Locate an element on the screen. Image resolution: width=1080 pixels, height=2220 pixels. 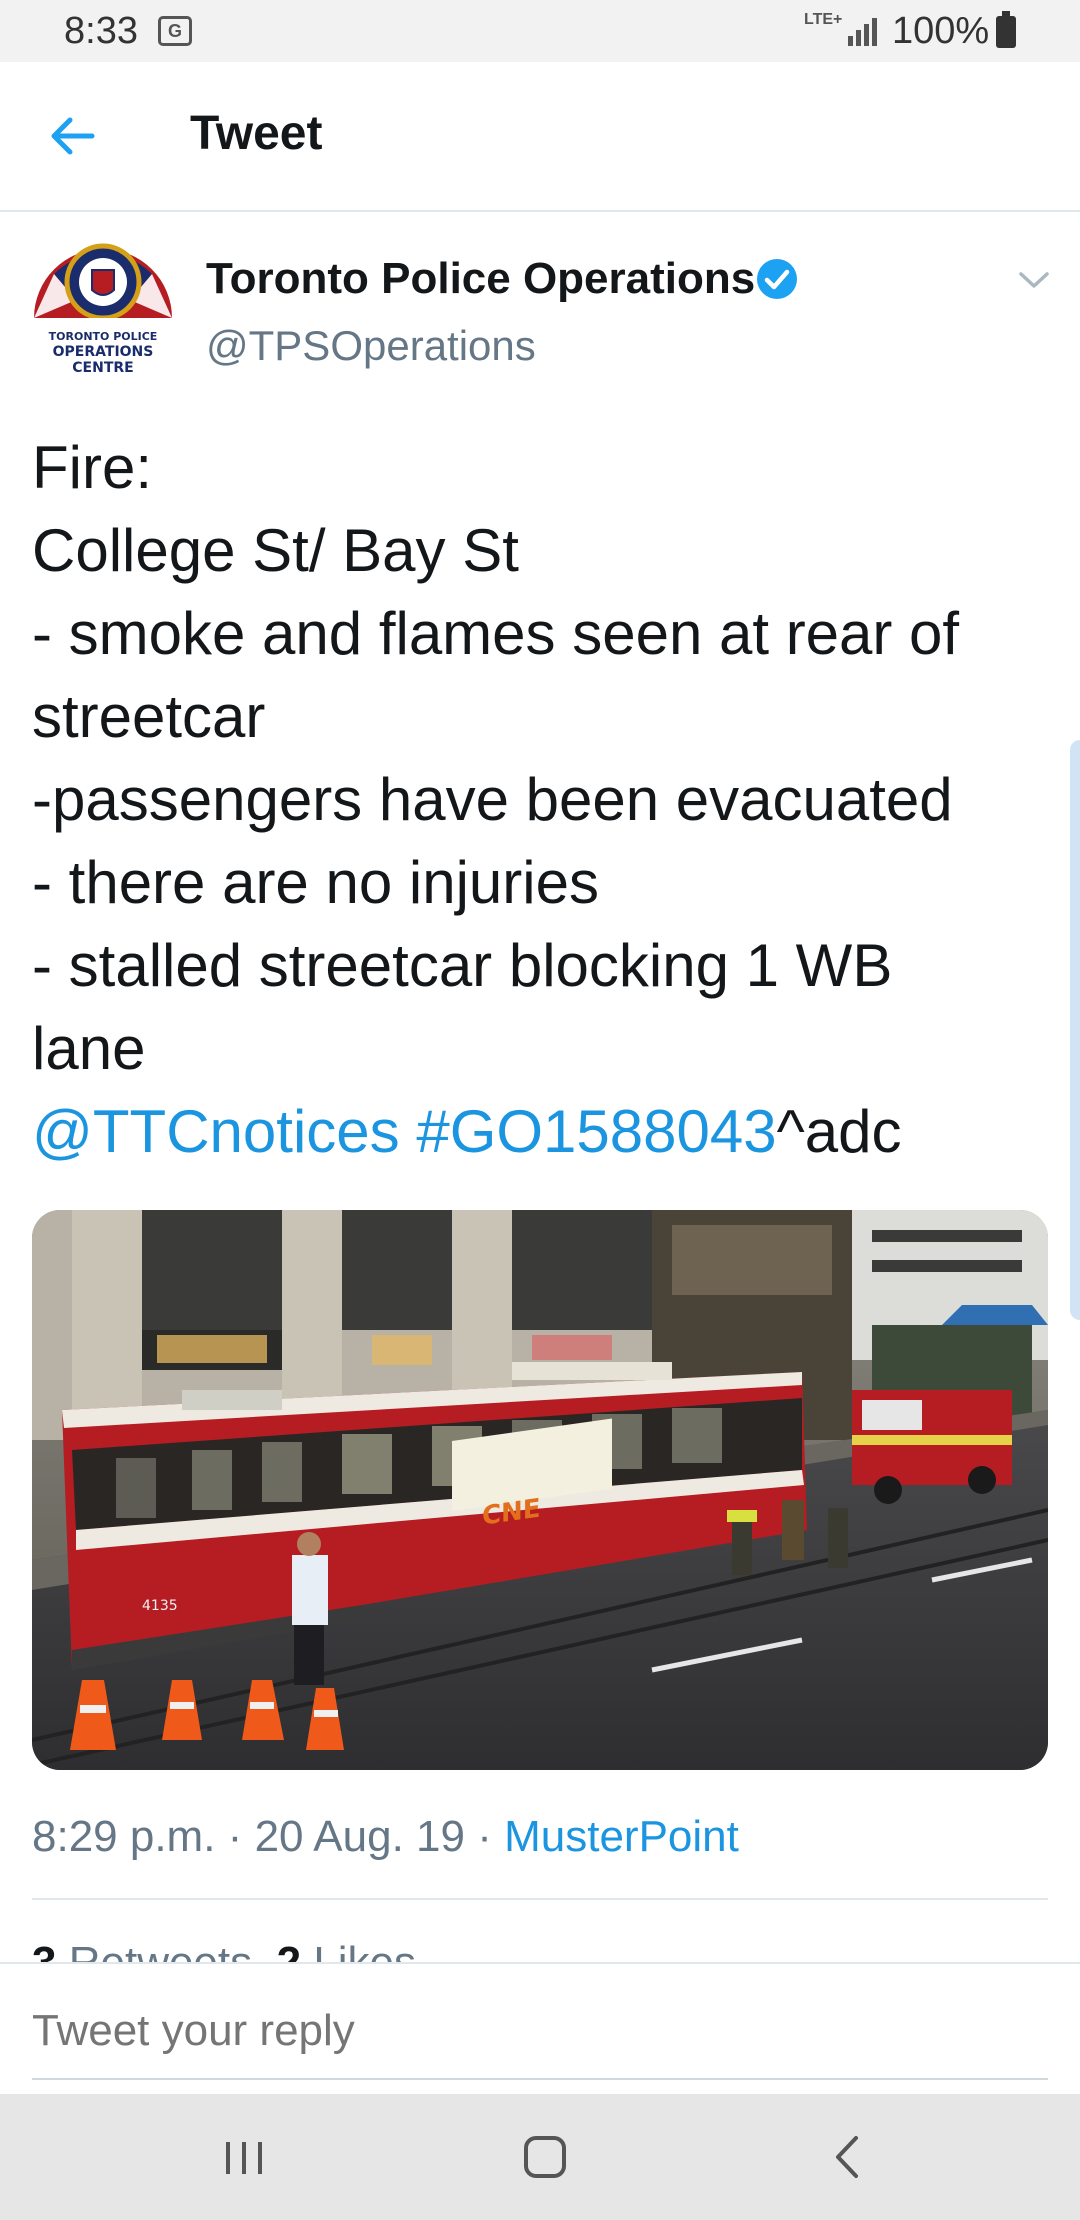
reply-bar is located at coordinates (540, 2029).